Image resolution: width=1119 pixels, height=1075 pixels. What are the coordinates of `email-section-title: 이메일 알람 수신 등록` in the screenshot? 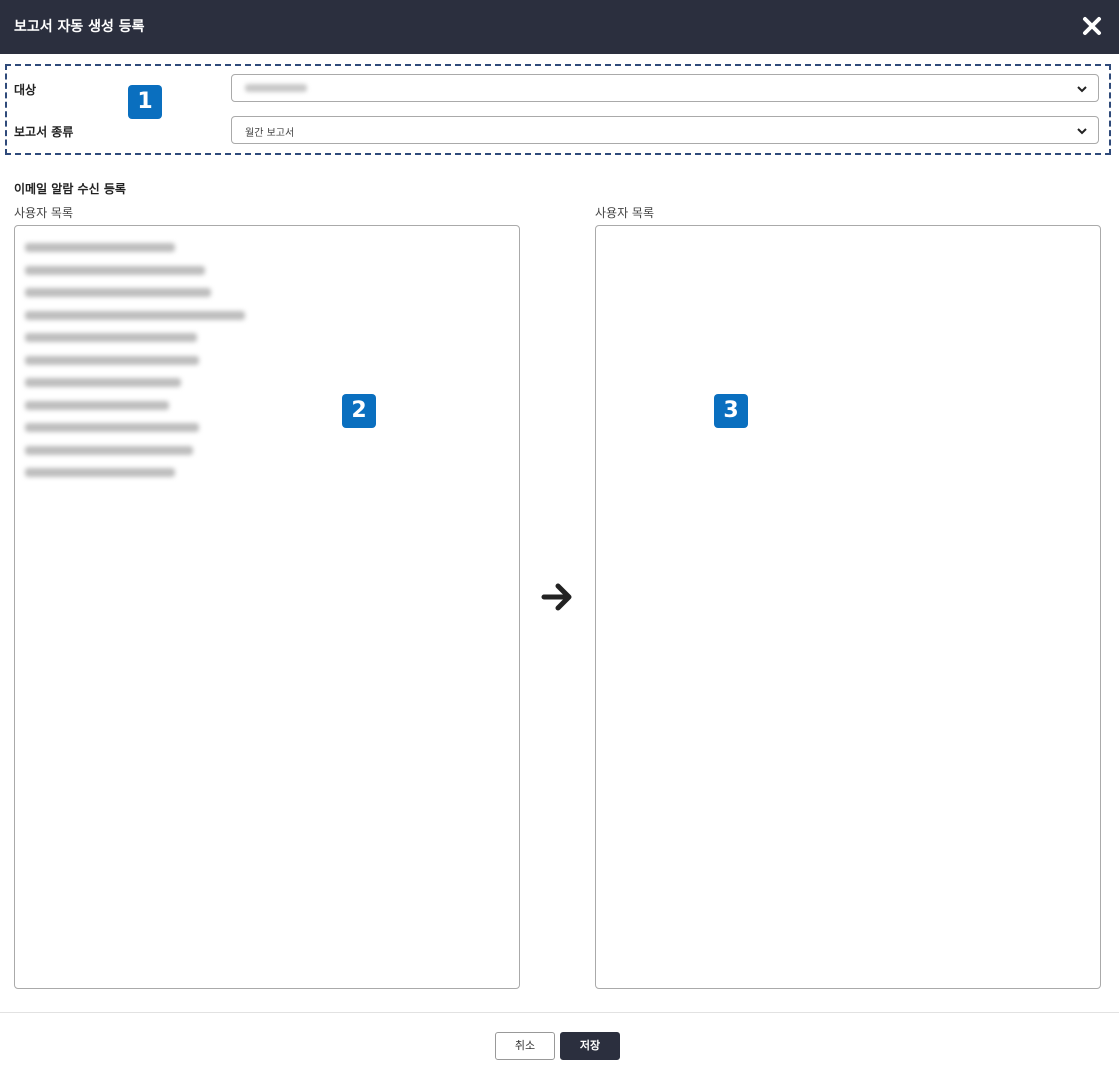 It's located at (70, 189).